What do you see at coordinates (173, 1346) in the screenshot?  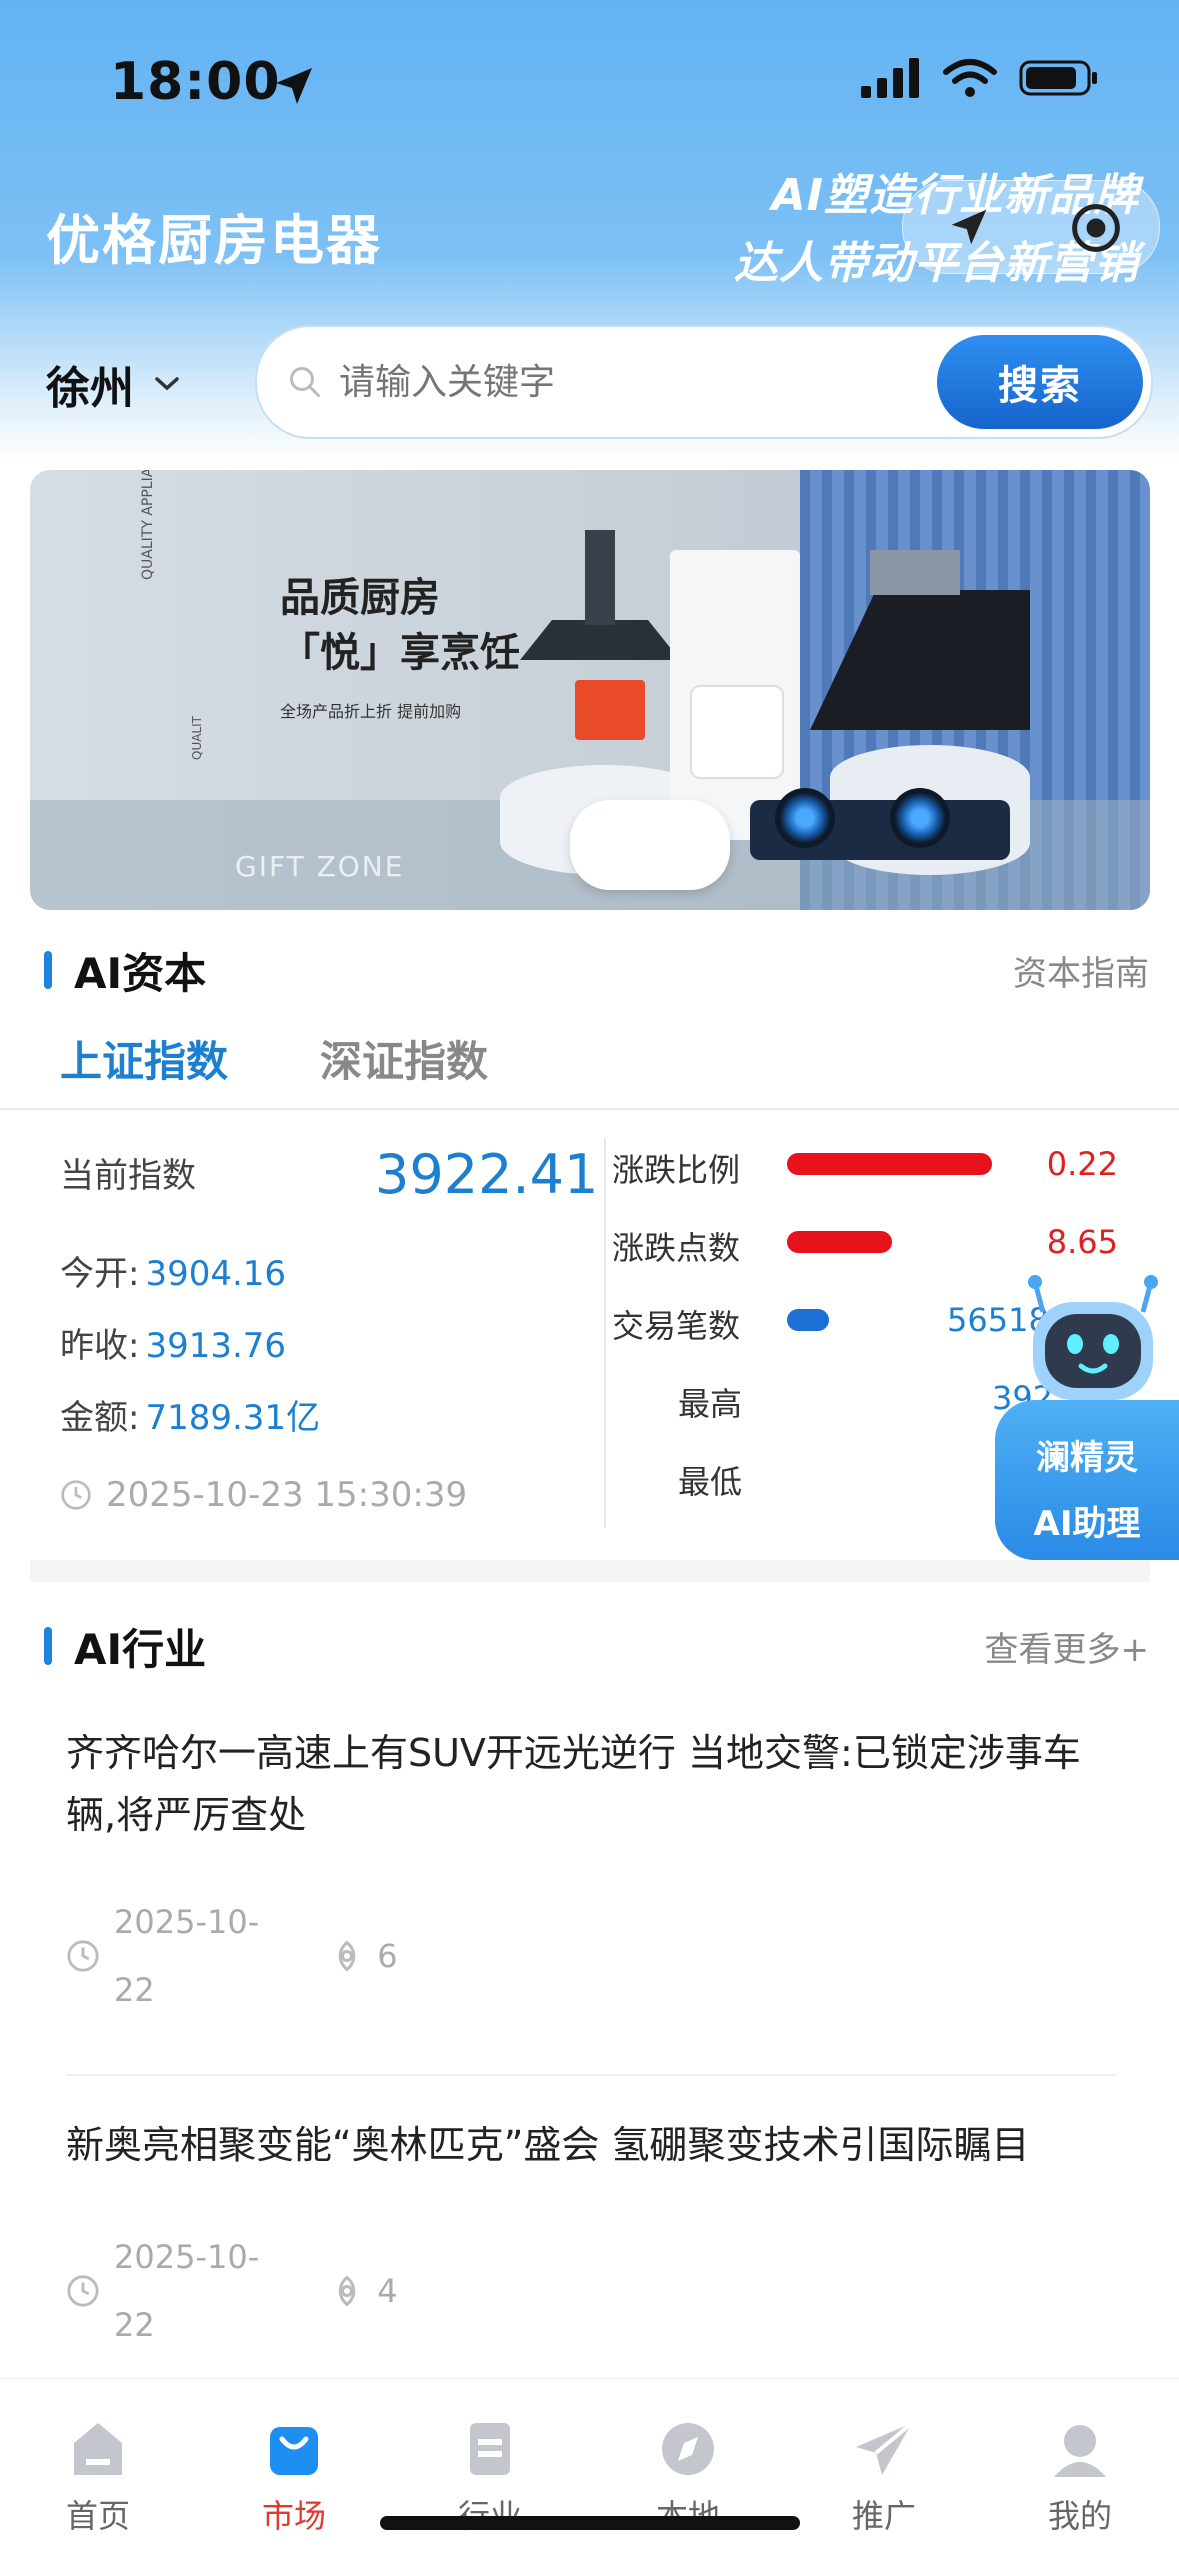 I see `prev-close: 昨收: 3913.76` at bounding box center [173, 1346].